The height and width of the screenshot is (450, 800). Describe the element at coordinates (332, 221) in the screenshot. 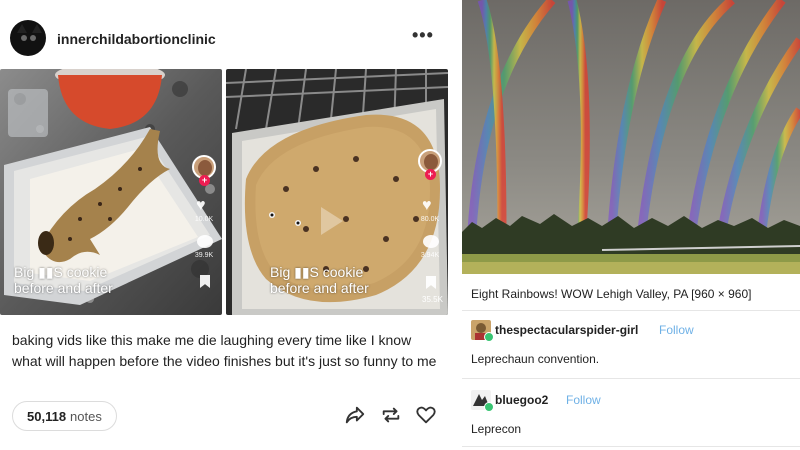

I see `play-icon` at that location.